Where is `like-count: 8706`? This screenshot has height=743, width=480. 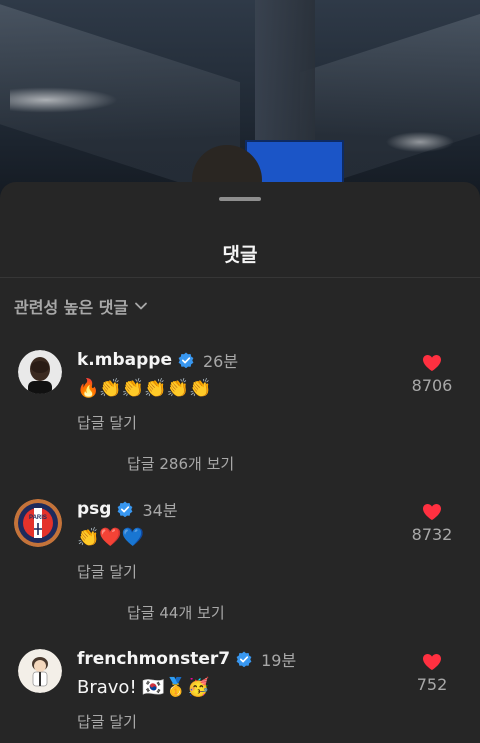 like-count: 8706 is located at coordinates (432, 385).